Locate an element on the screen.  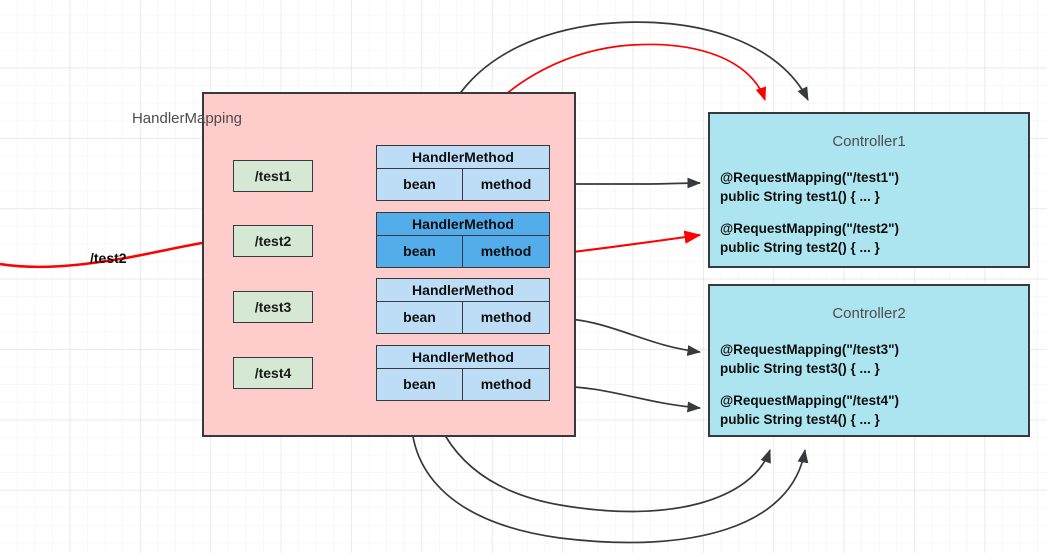
path-box-label: /test2 is located at coordinates (273, 241).